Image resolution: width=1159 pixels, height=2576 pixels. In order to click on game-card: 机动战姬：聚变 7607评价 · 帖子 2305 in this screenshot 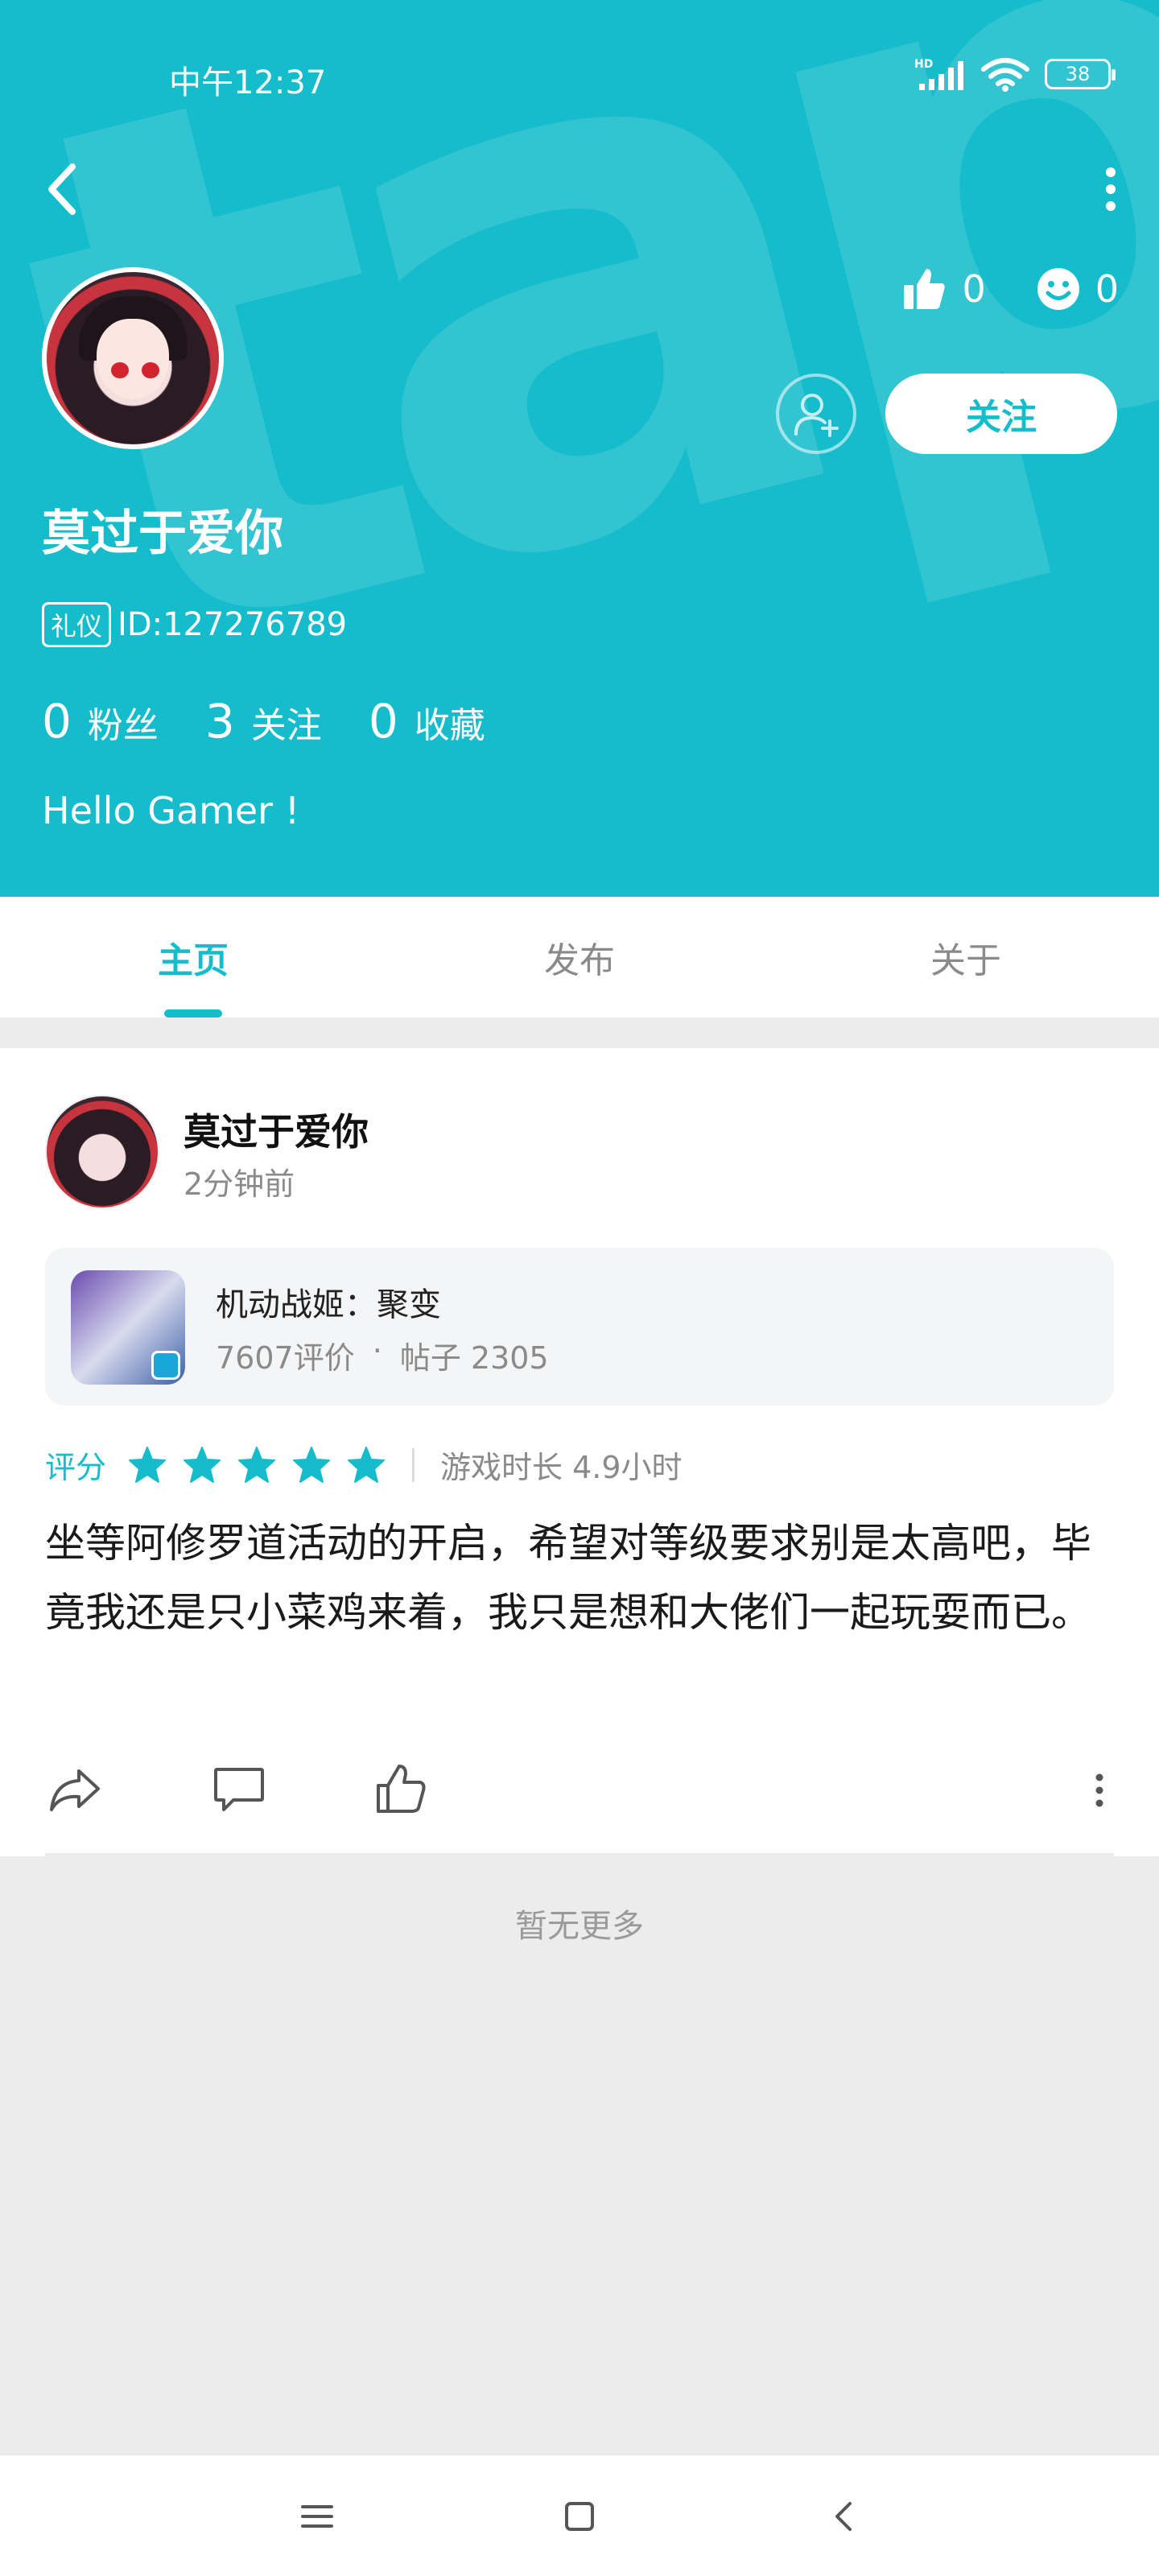, I will do `click(579, 1327)`.